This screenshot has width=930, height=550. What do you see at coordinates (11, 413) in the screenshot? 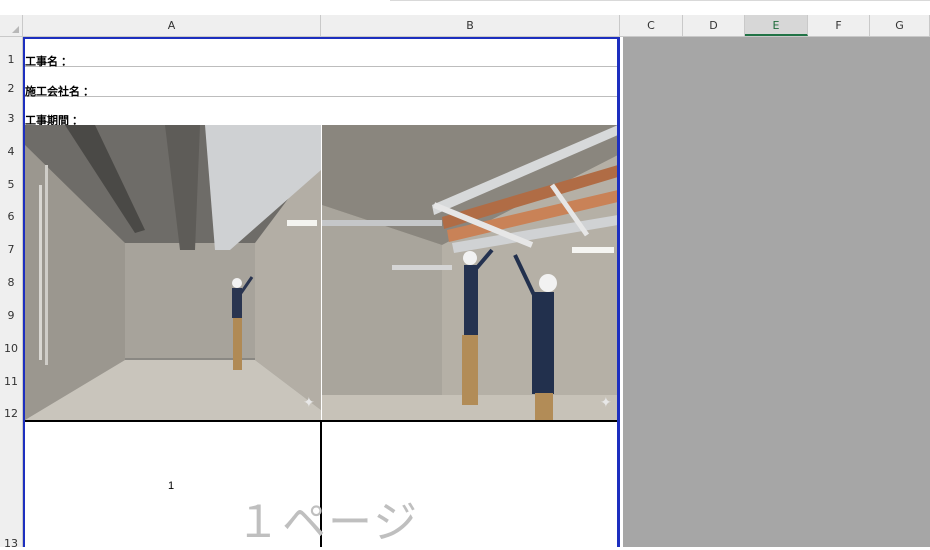
I see `row-header-12: 12` at bounding box center [11, 413].